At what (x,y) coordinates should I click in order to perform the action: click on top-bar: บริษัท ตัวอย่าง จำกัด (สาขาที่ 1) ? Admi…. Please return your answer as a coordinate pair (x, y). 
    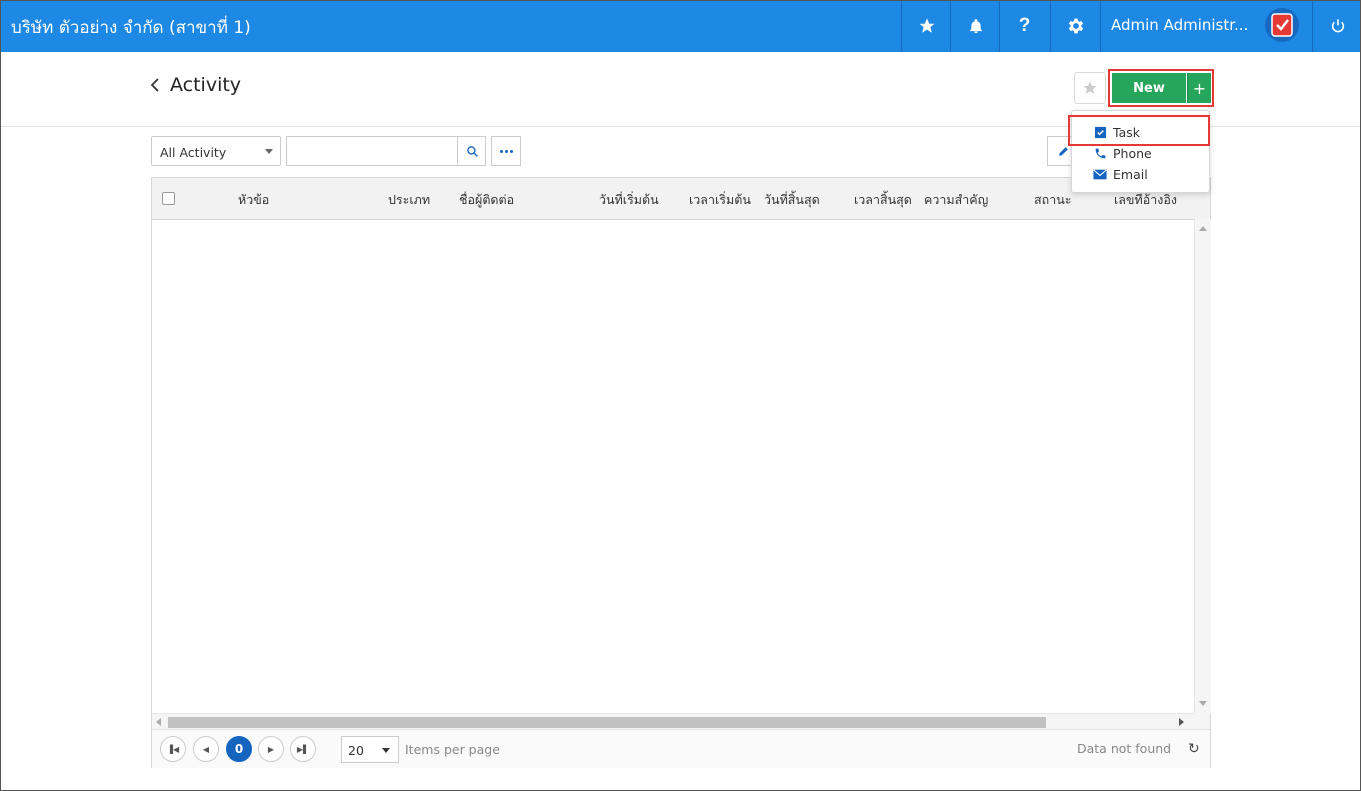
    Looking at the image, I should click on (680, 26).